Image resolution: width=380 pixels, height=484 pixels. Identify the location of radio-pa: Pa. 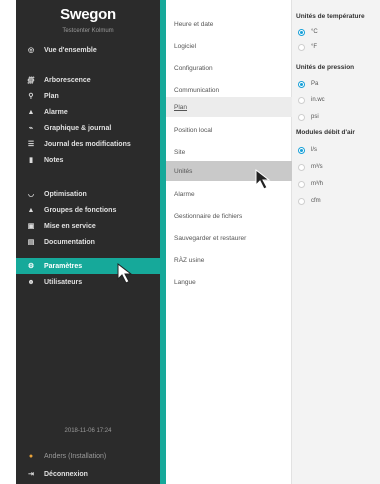
(308, 84).